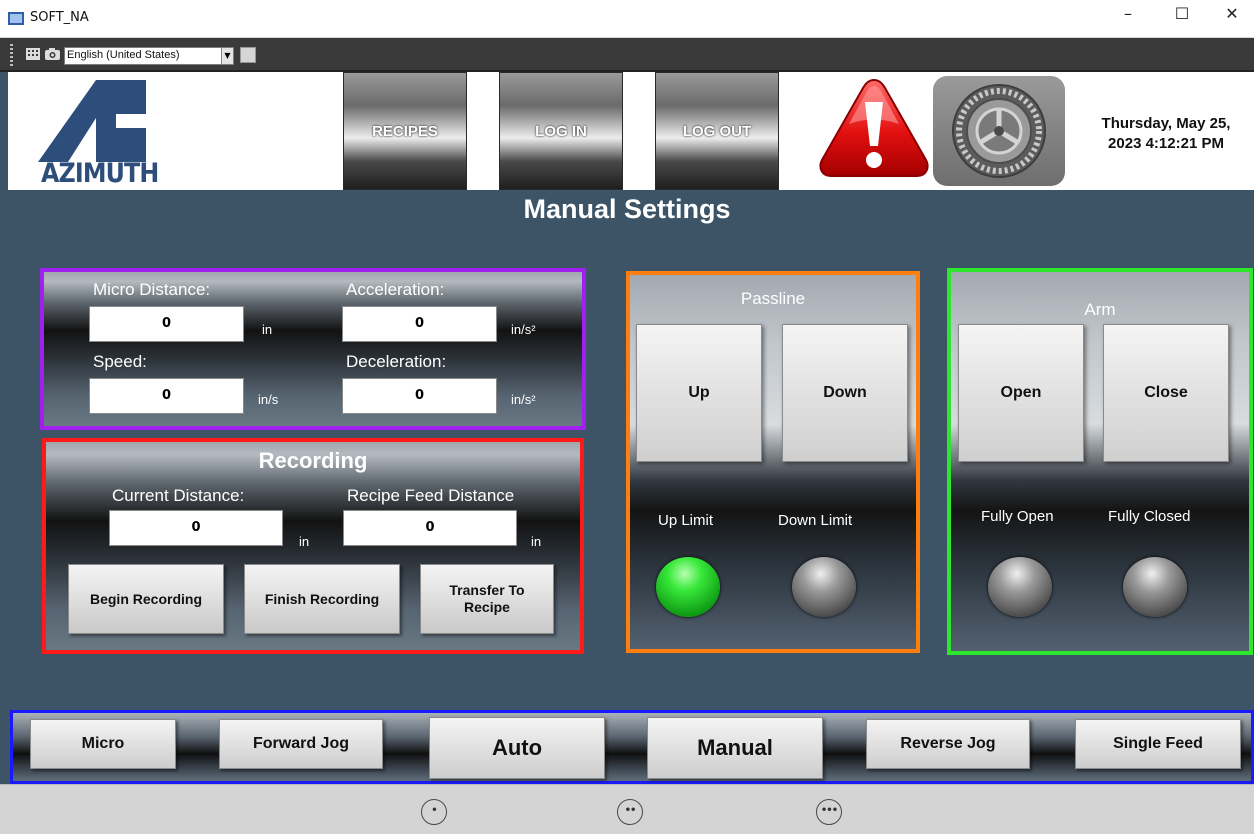  I want to click on camera-icon, so click(52, 56).